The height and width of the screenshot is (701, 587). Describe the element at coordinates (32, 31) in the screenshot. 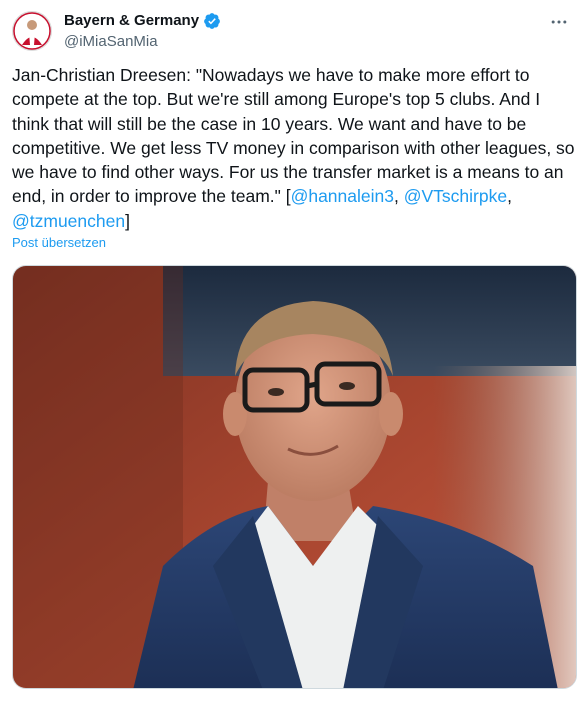

I see `author-avatar` at that location.